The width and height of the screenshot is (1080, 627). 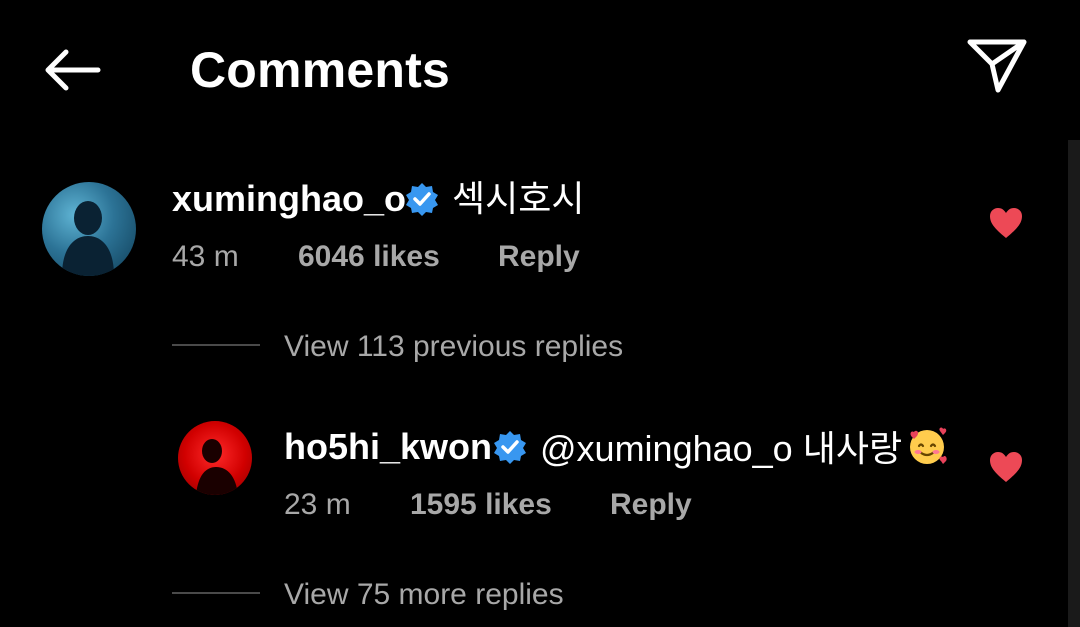 I want to click on scrollbar, so click(x=1074, y=383).